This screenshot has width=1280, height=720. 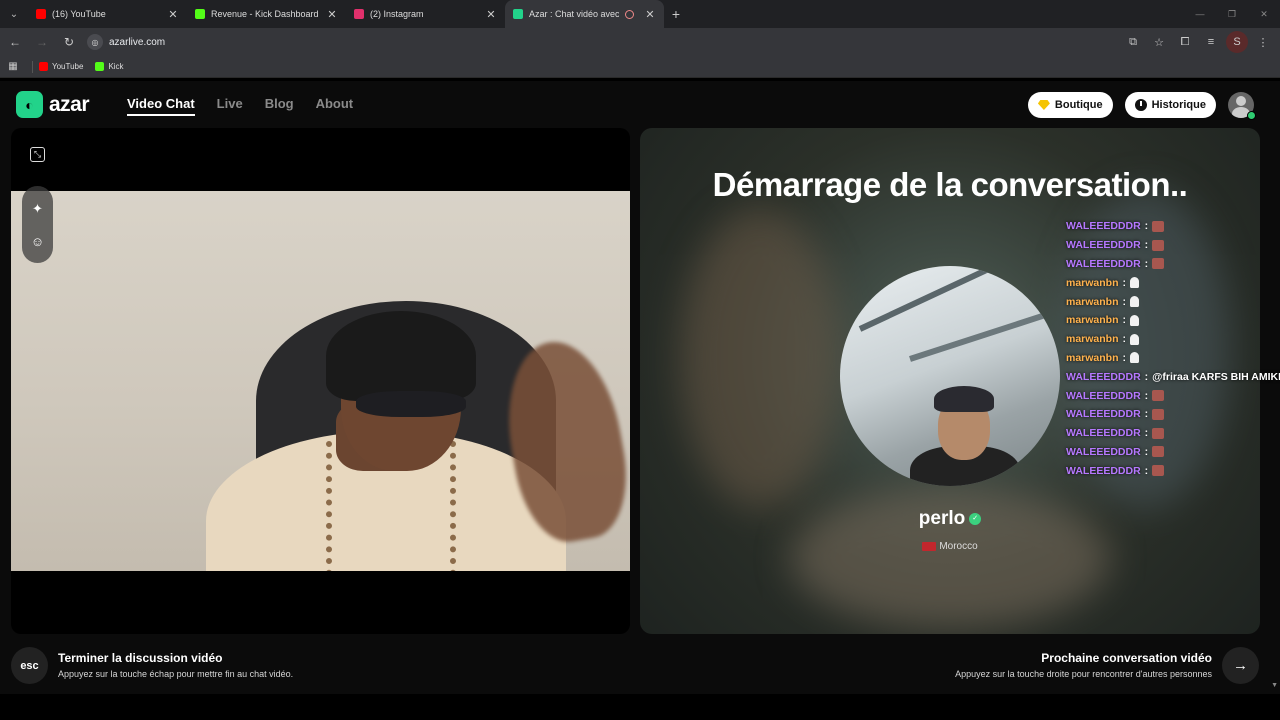 What do you see at coordinates (640, 707) in the screenshot?
I see `bottom-strip` at bounding box center [640, 707].